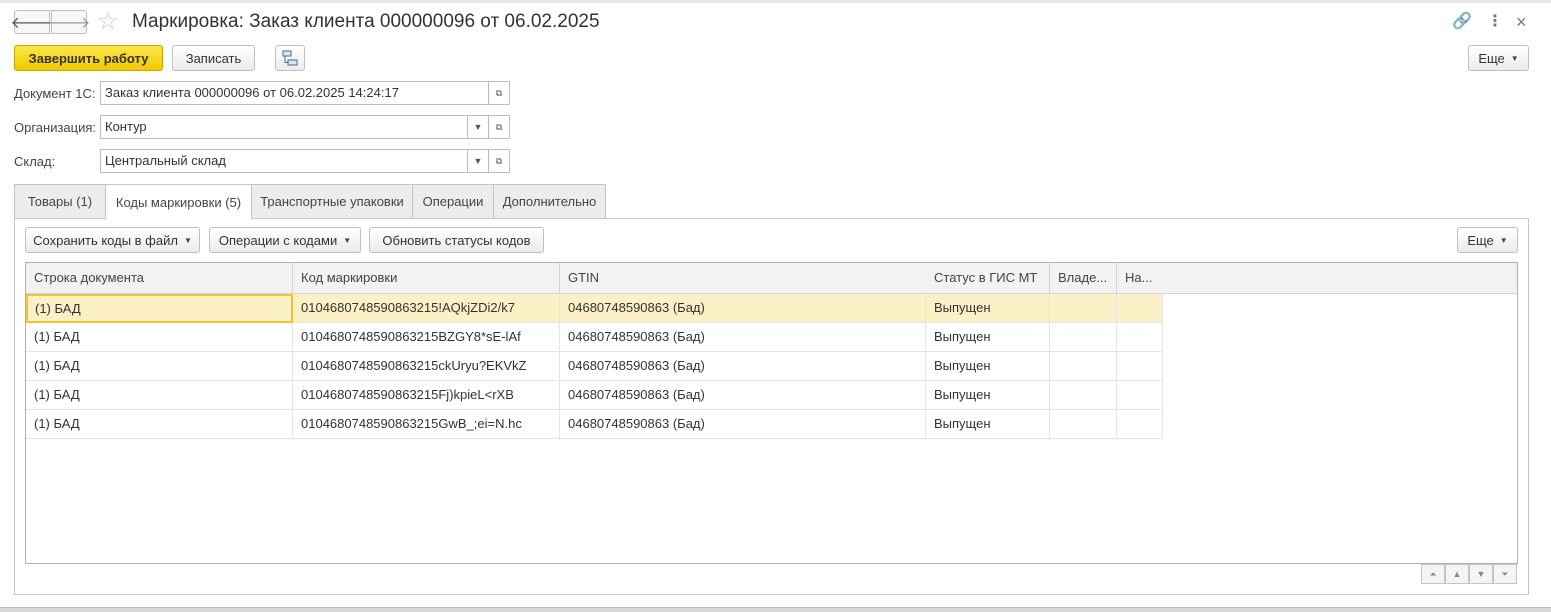 The width and height of the screenshot is (1551, 612). I want to click on hierarchy-icon, so click(290, 58).